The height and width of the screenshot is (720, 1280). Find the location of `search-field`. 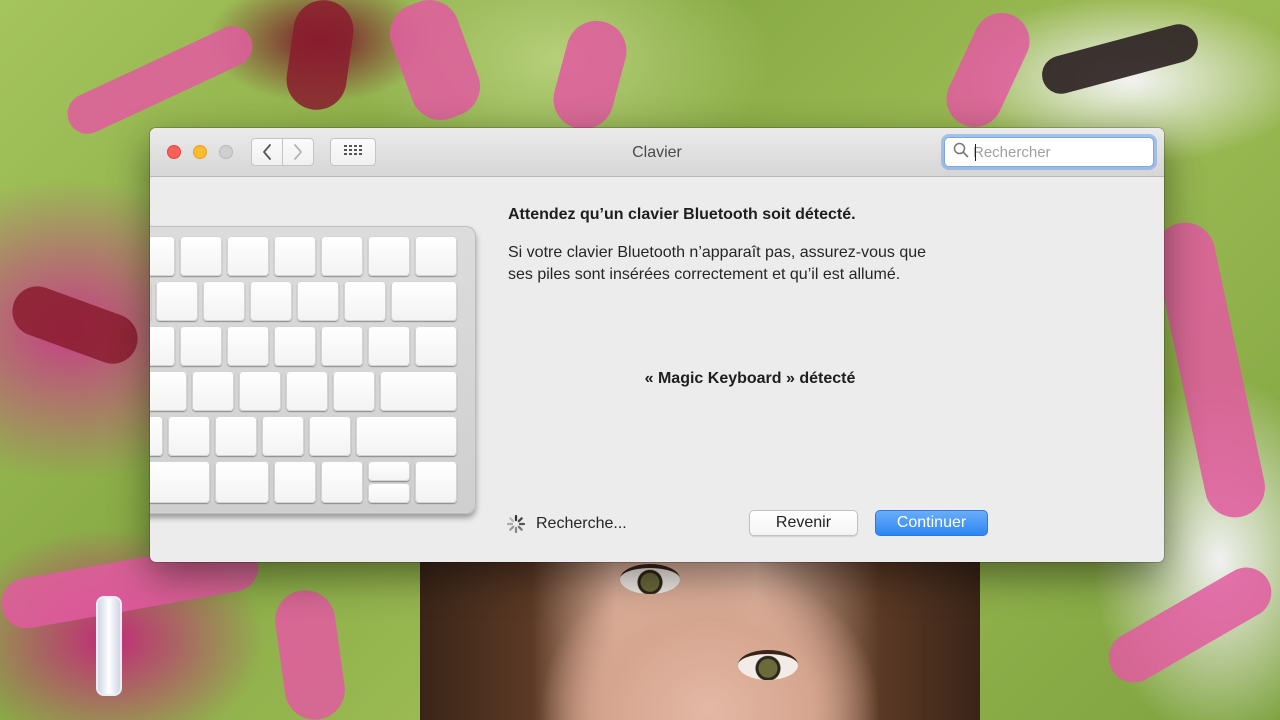

search-field is located at coordinates (1049, 152).